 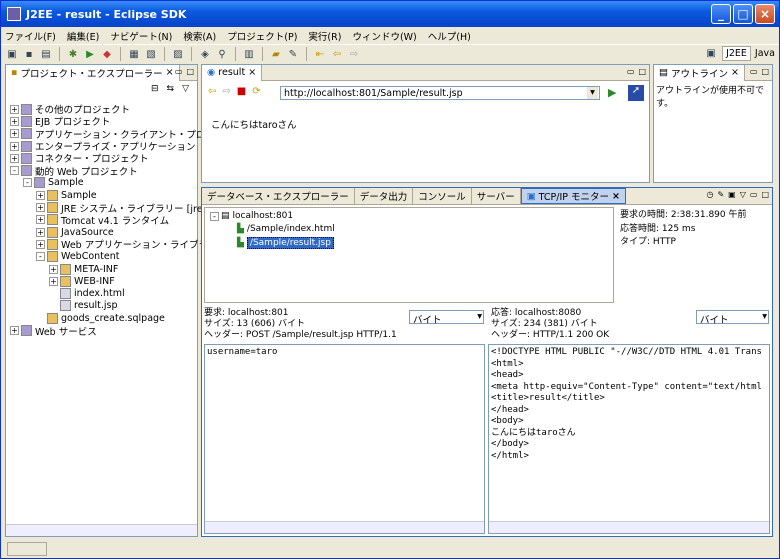 I want to click on stop-icon: ■, so click(x=241, y=91).